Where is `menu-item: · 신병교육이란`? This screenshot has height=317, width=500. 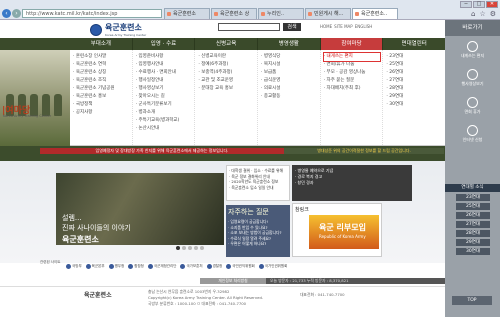 menu-item: · 신병교육이란 is located at coordinates (226, 57).